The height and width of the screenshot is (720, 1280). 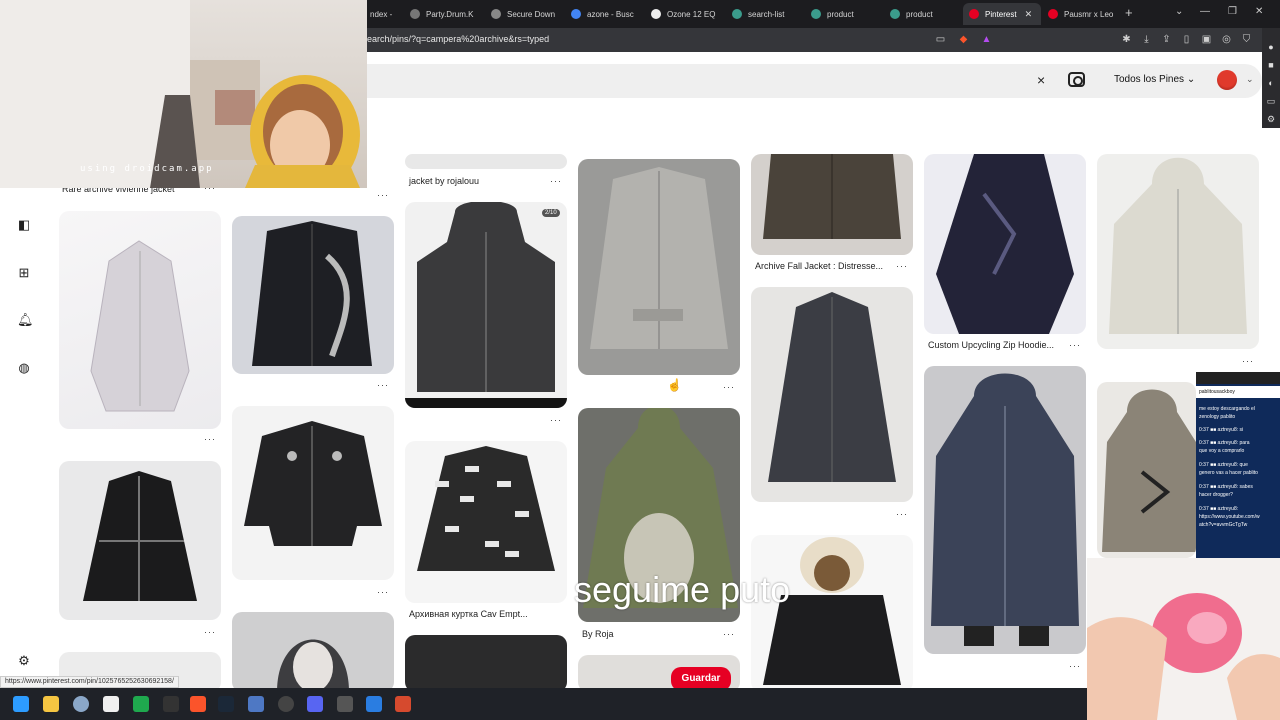 I want to click on browser-tab: Ozone 12 EQ, so click(x=685, y=14).